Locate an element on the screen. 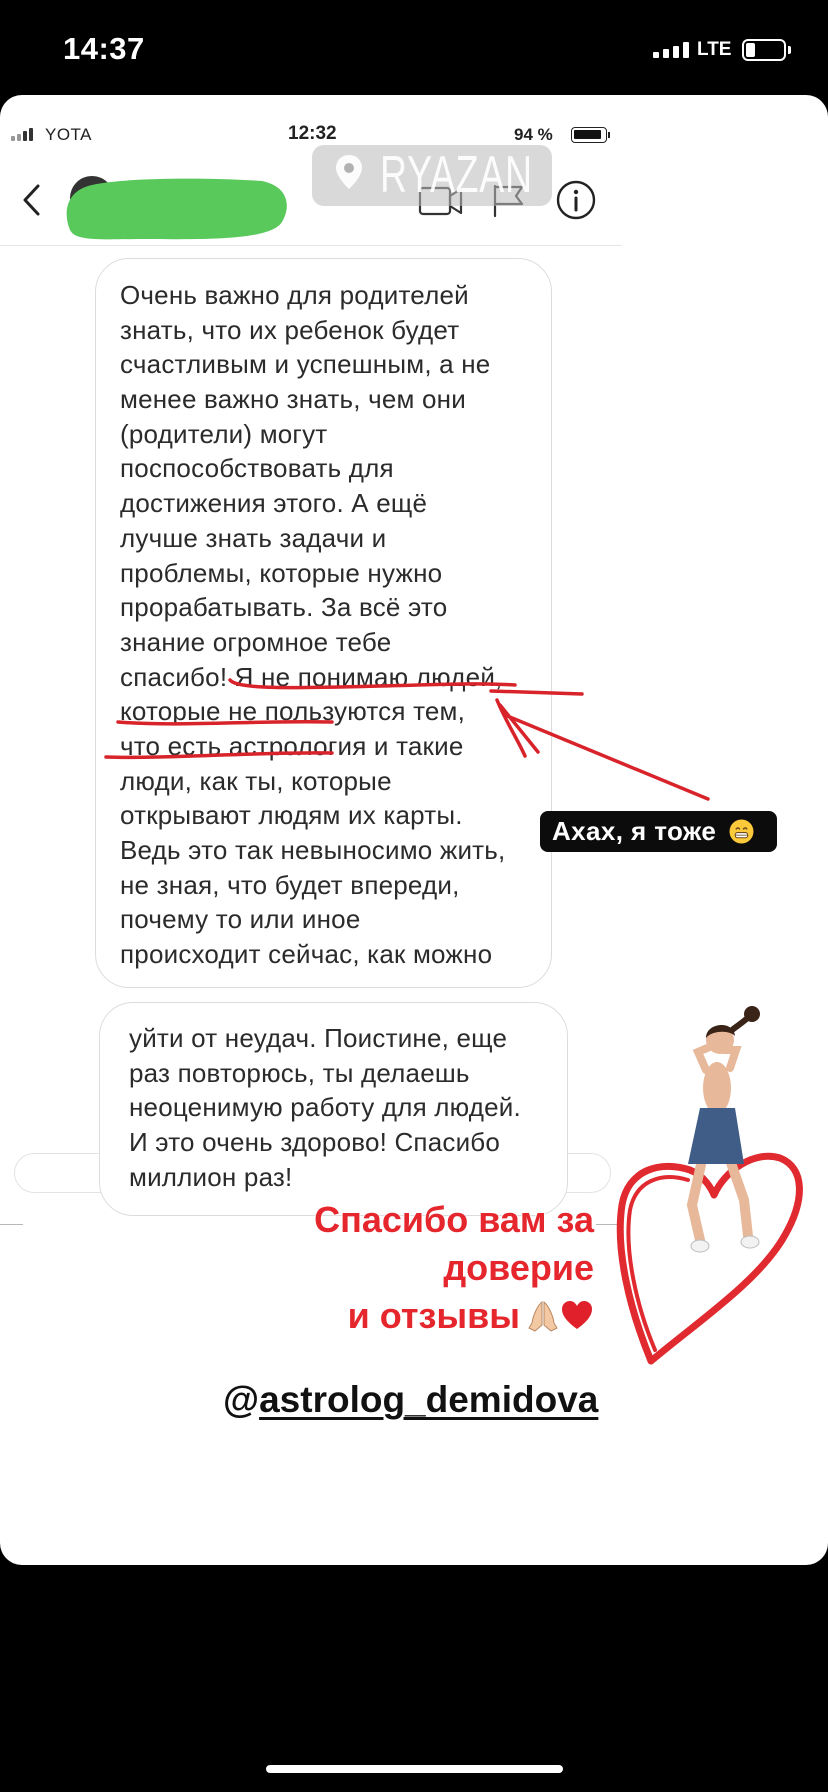  inner-carrier: YOTA is located at coordinates (69, 134).